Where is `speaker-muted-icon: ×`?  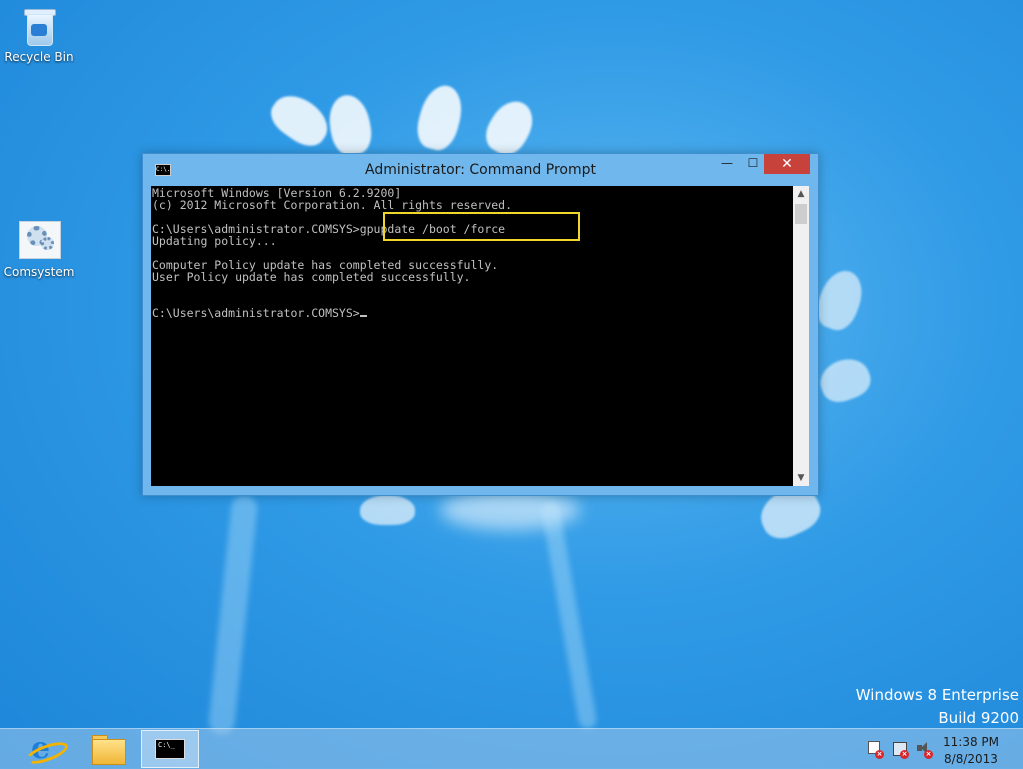
speaker-muted-icon: × is located at coordinates (924, 750).